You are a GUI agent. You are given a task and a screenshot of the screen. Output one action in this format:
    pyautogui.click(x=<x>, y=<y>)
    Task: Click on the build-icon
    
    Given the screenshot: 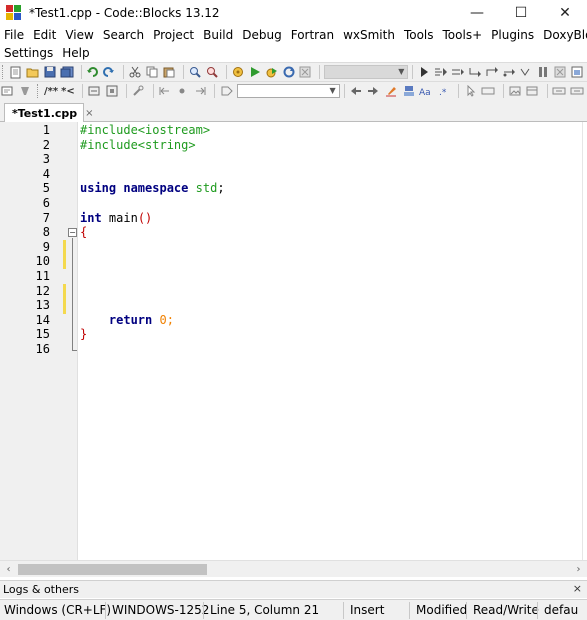 What is the action you would take?
    pyautogui.click(x=238, y=72)
    